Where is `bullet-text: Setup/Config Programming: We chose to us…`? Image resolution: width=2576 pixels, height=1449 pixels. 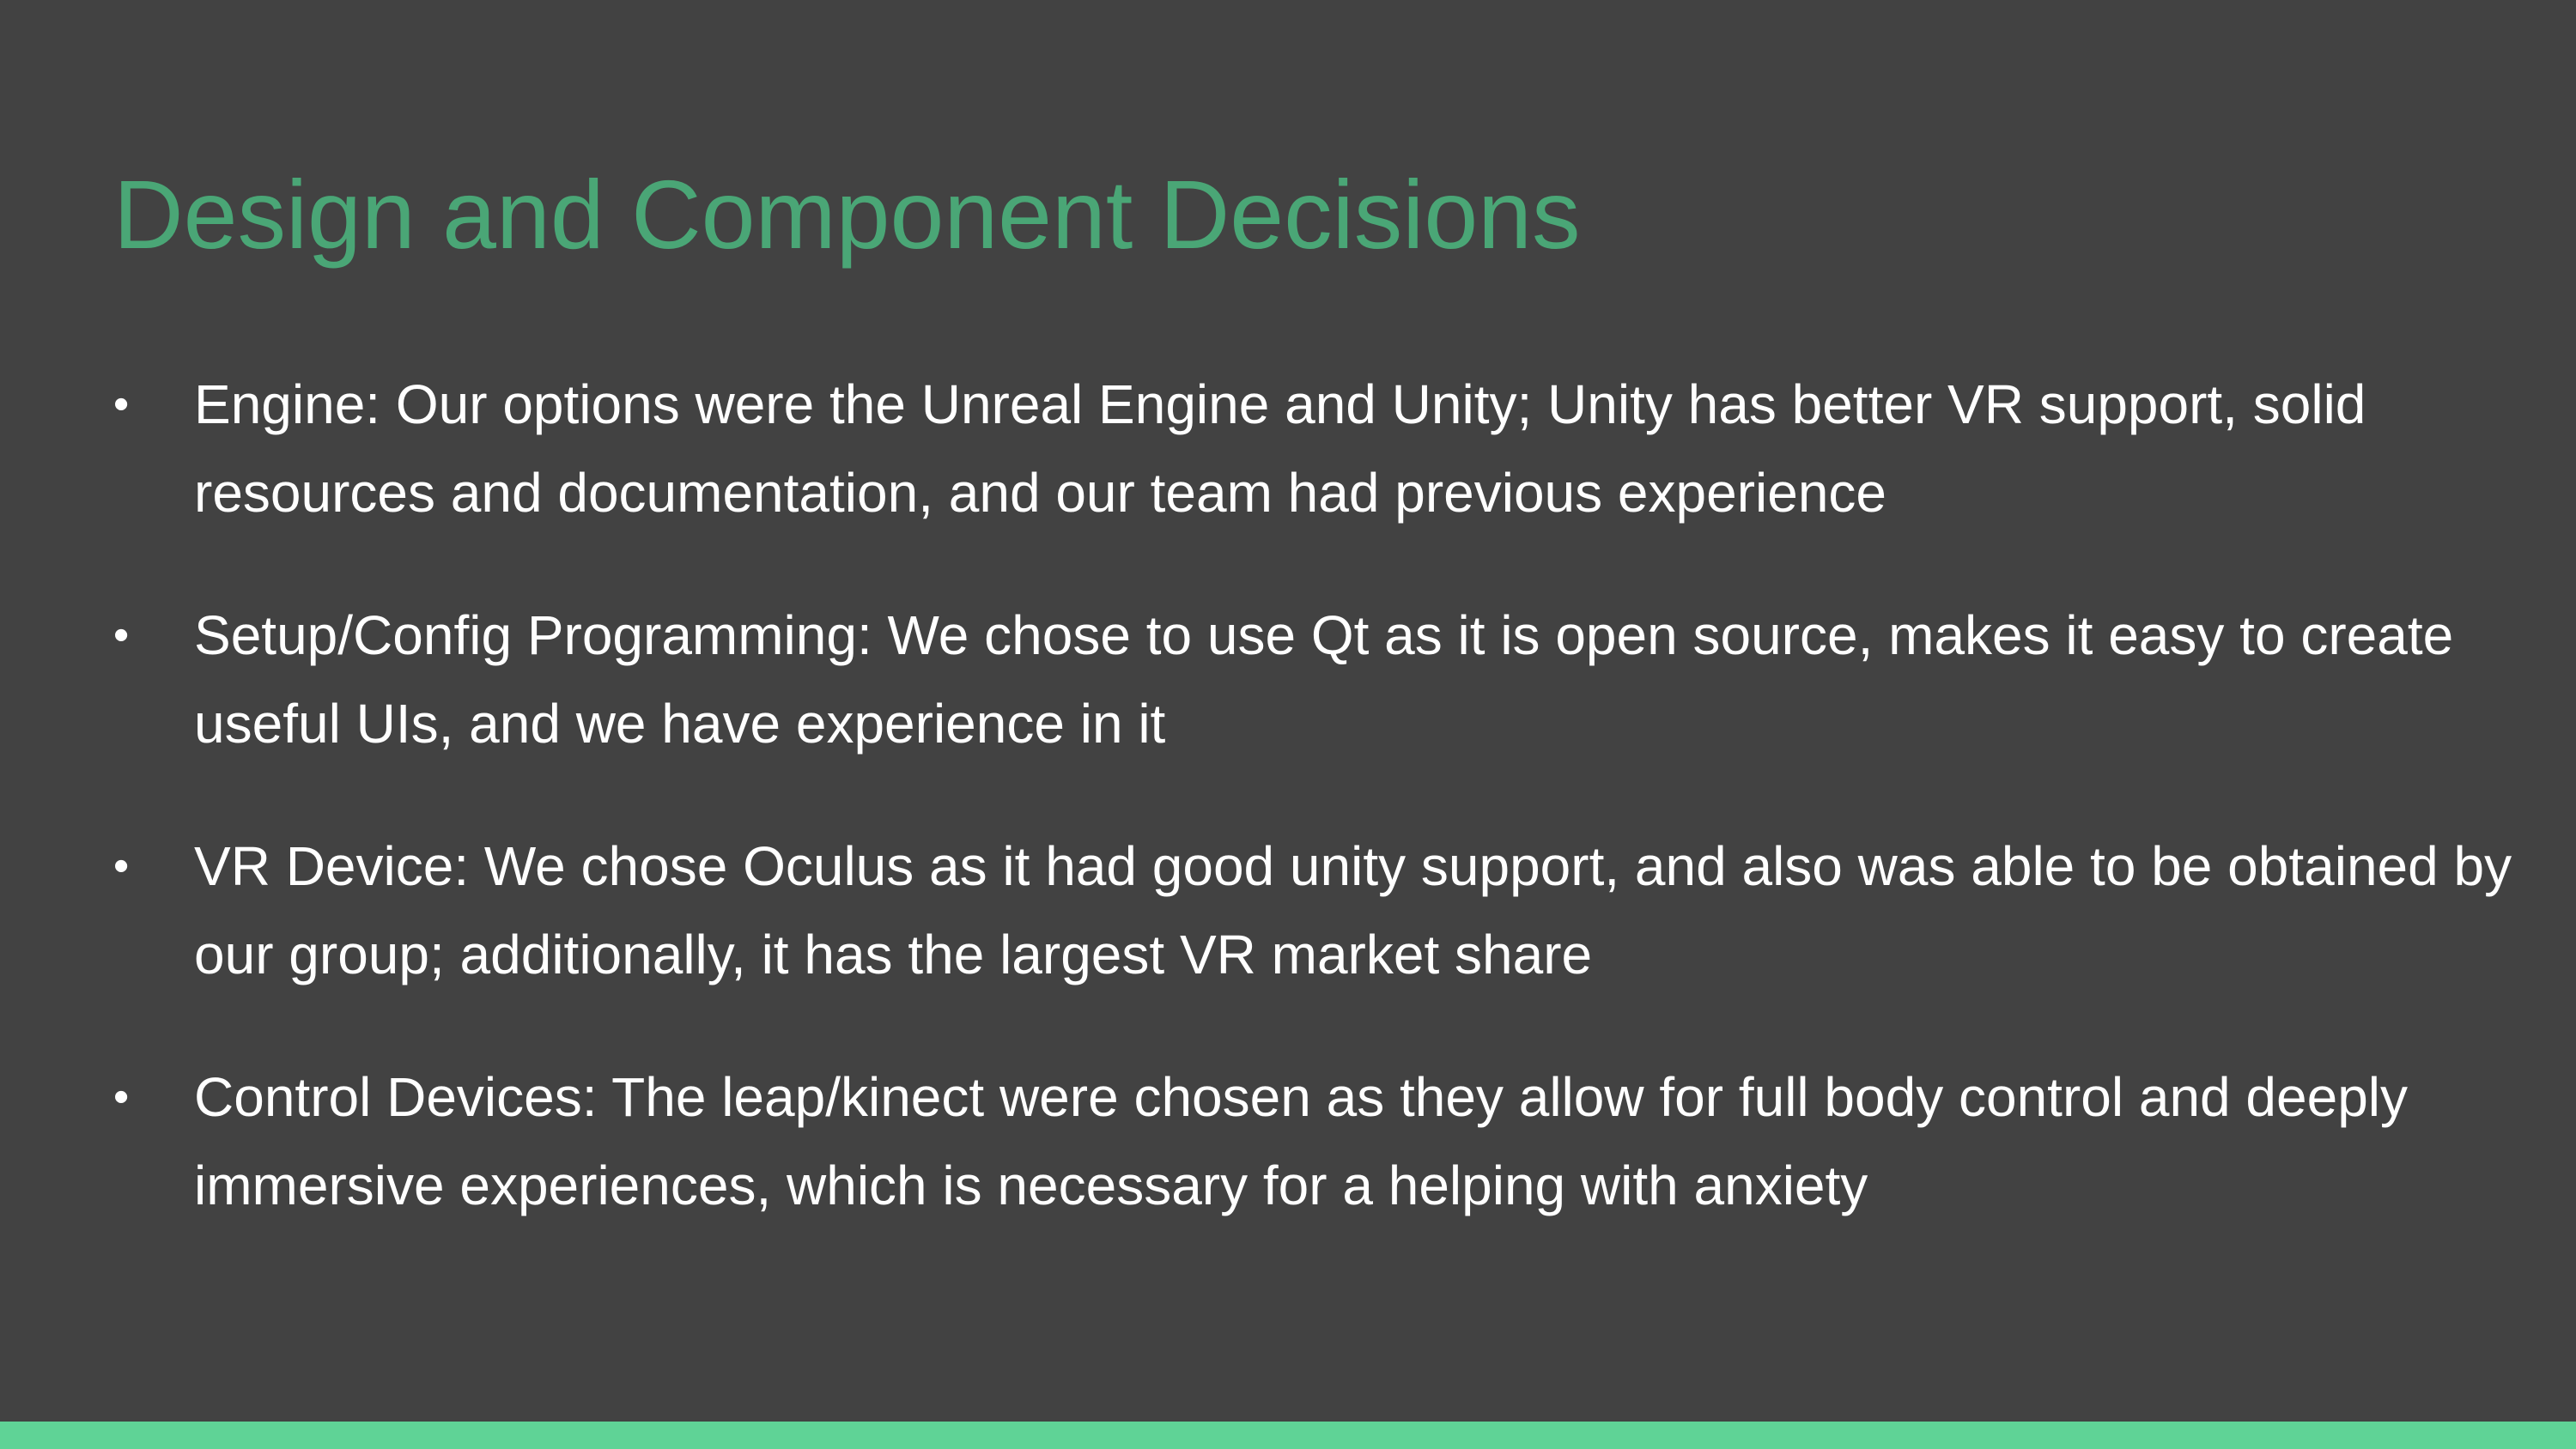
bullet-text: Setup/Config Programming: We chose to us… is located at coordinates (1324, 679).